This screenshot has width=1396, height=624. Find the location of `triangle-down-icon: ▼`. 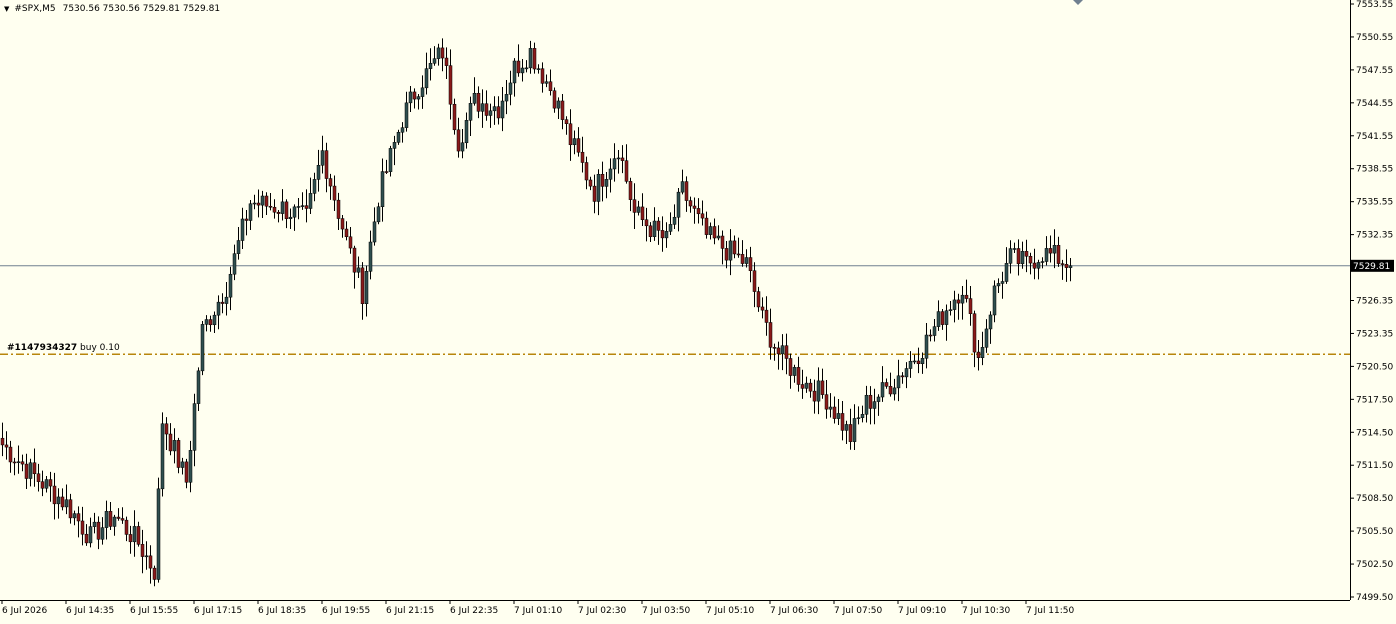

triangle-down-icon: ▼ is located at coordinates (6, 9).